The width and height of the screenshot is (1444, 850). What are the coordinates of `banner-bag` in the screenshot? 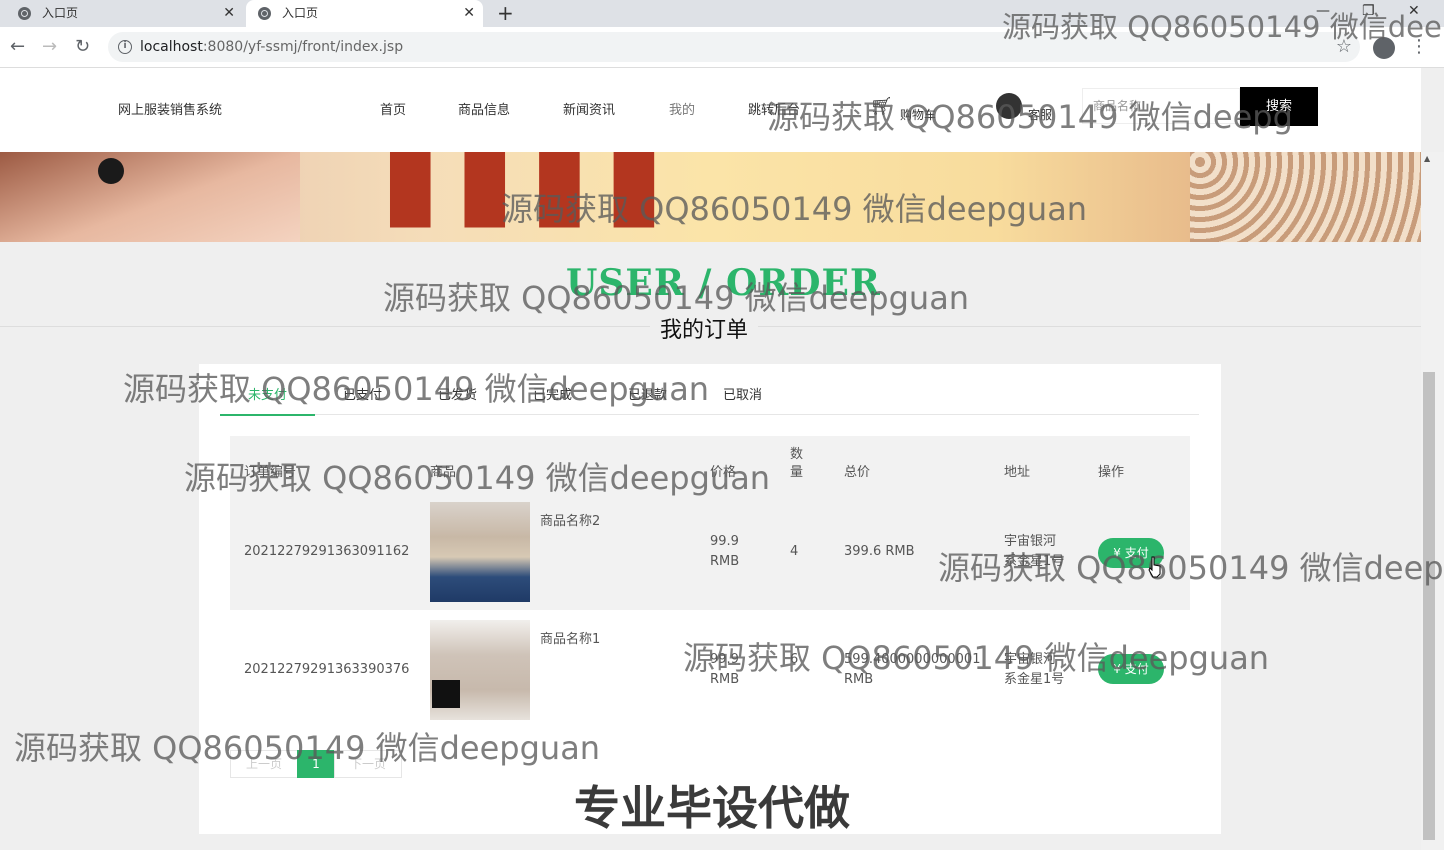 It's located at (1305, 197).